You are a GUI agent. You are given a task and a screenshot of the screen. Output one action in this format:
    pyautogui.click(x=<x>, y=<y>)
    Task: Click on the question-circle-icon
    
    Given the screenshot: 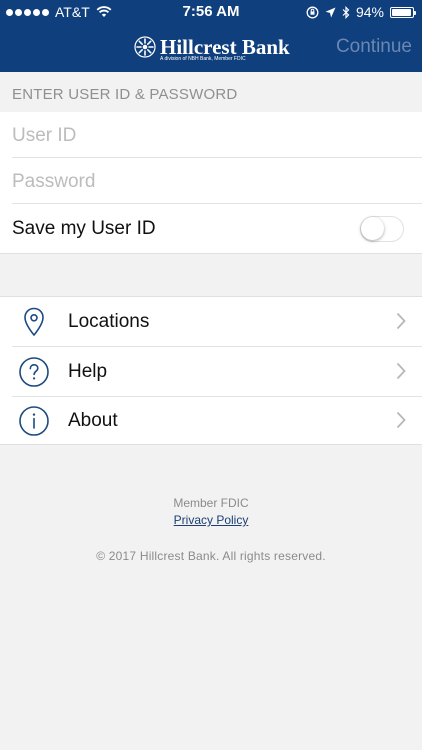 What is the action you would take?
    pyautogui.click(x=34, y=372)
    